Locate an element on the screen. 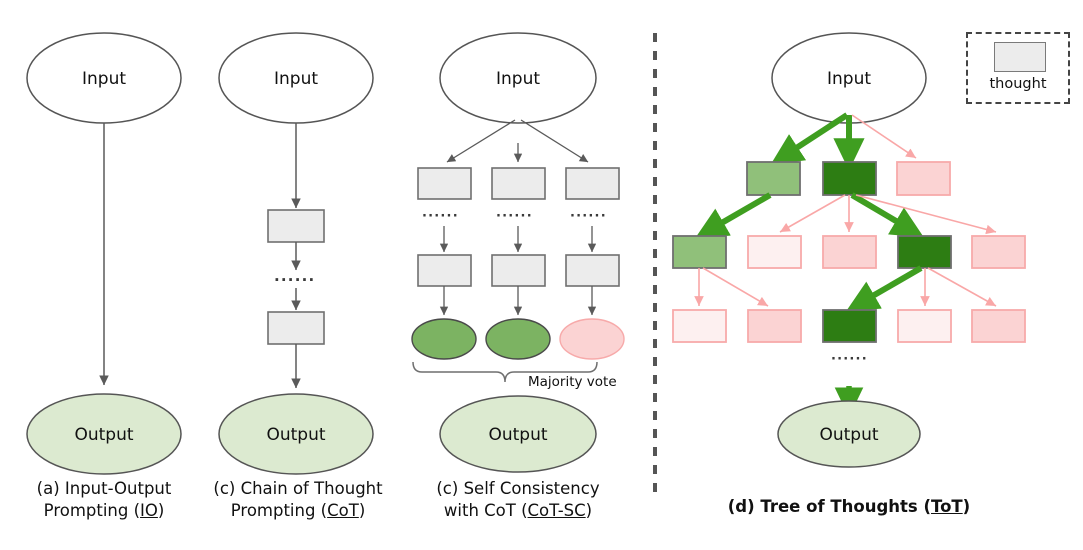  cotsc-thought-box-r2-c1 is located at coordinates (444, 270).